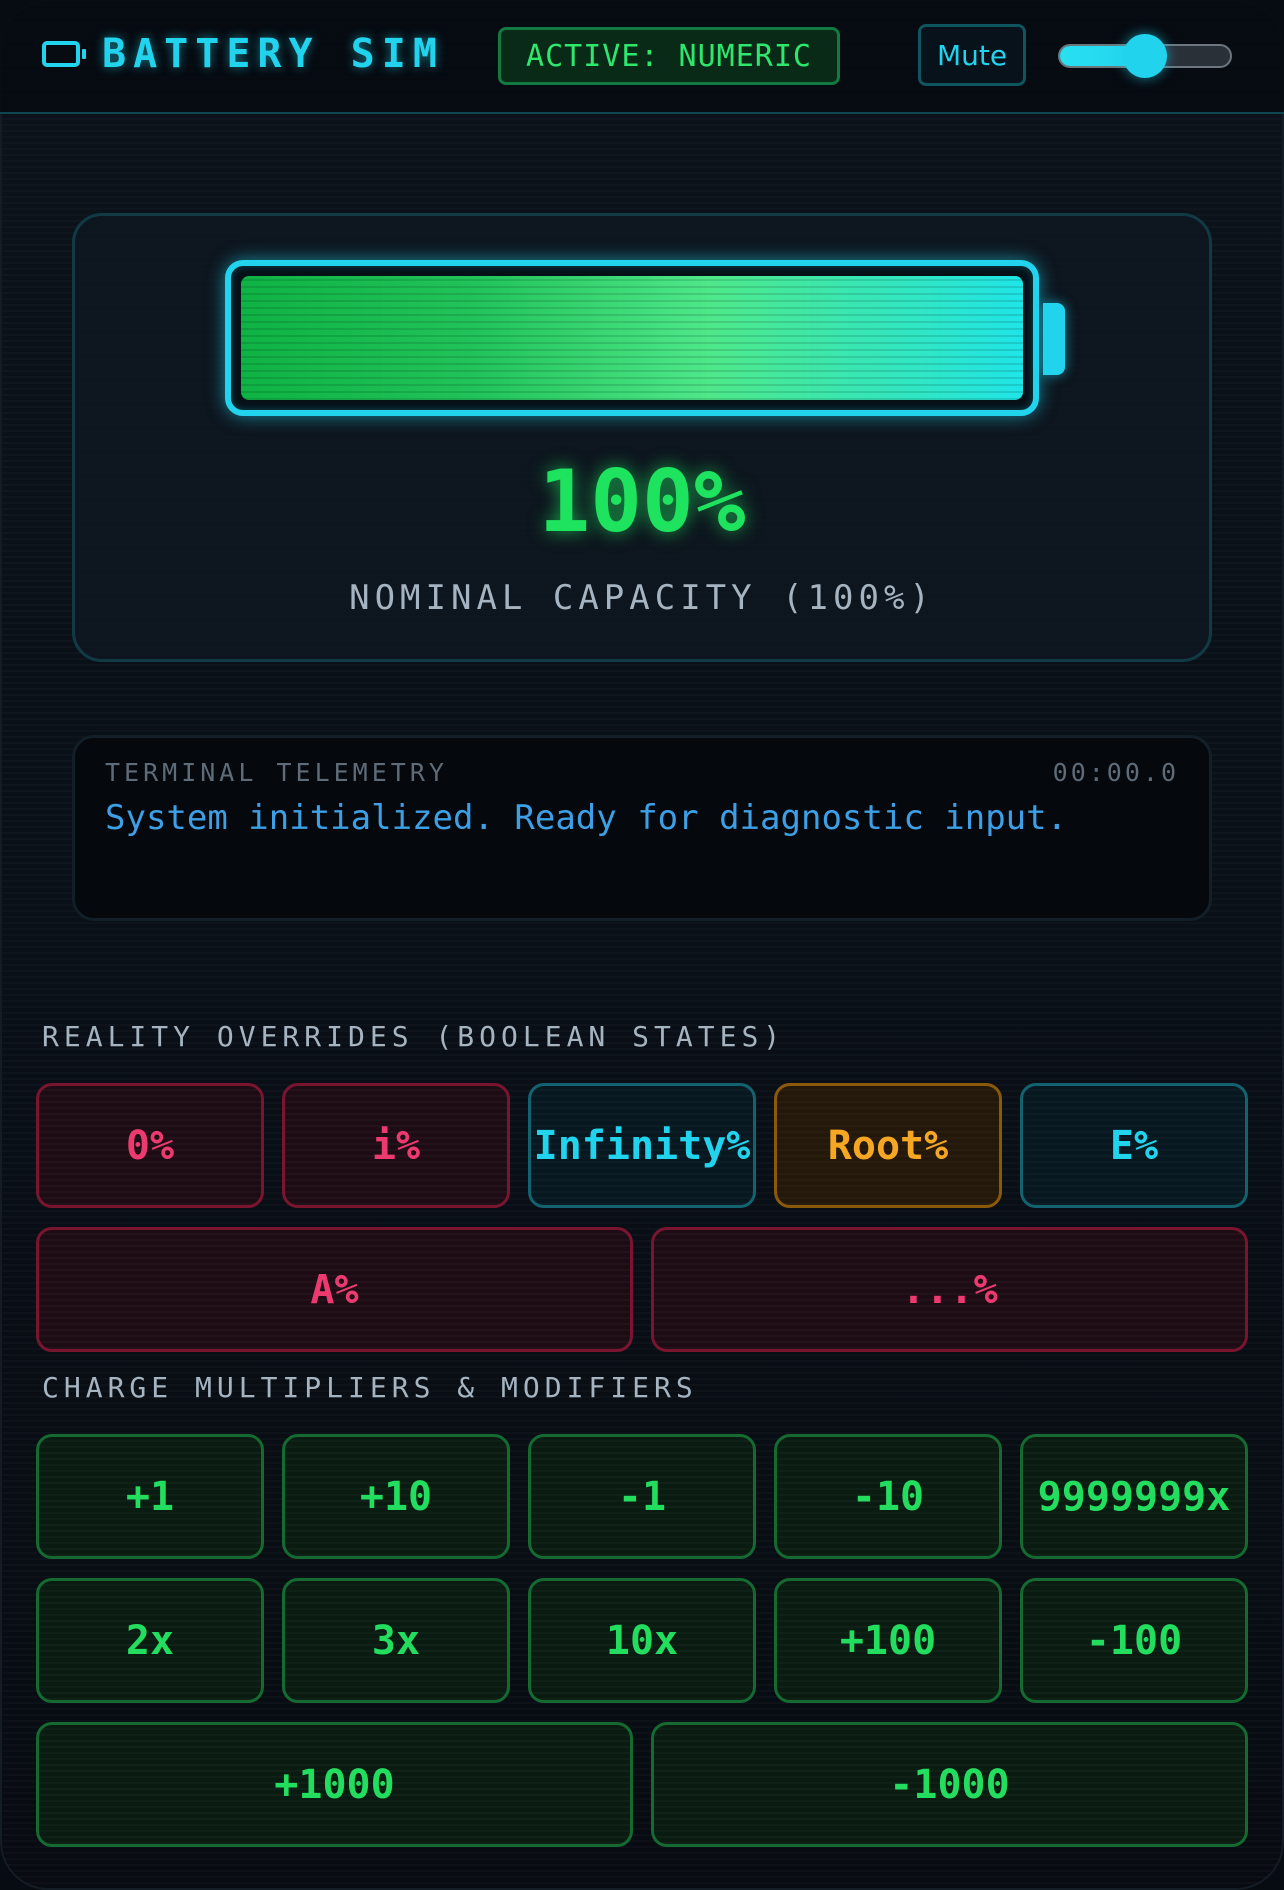  I want to click on top-bar: BATTERY SIM ACTIVE: NUMERIC Mute, so click(642, 57).